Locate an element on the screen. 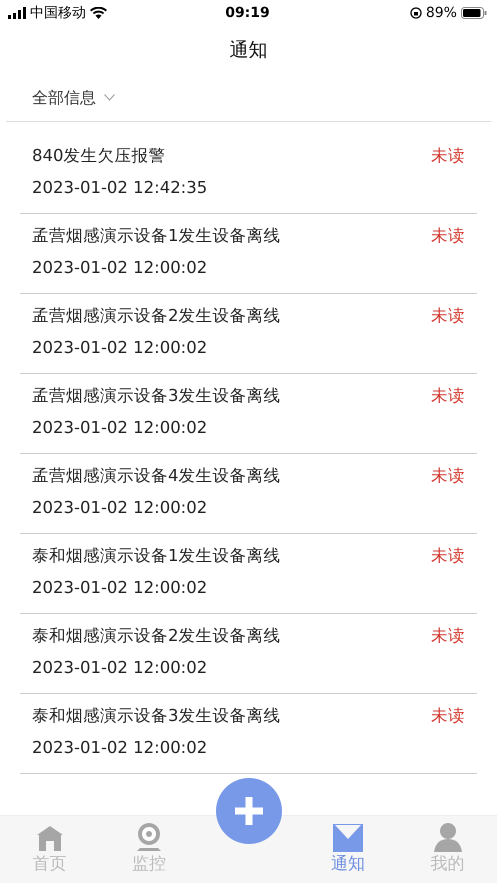 Image resolution: width=497 pixels, height=883 pixels. plus-icon is located at coordinates (249, 811).